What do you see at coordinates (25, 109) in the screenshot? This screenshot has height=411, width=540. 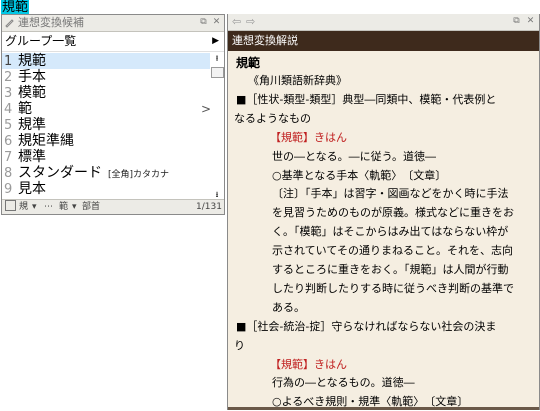 I see `candidate-text: 範` at bounding box center [25, 109].